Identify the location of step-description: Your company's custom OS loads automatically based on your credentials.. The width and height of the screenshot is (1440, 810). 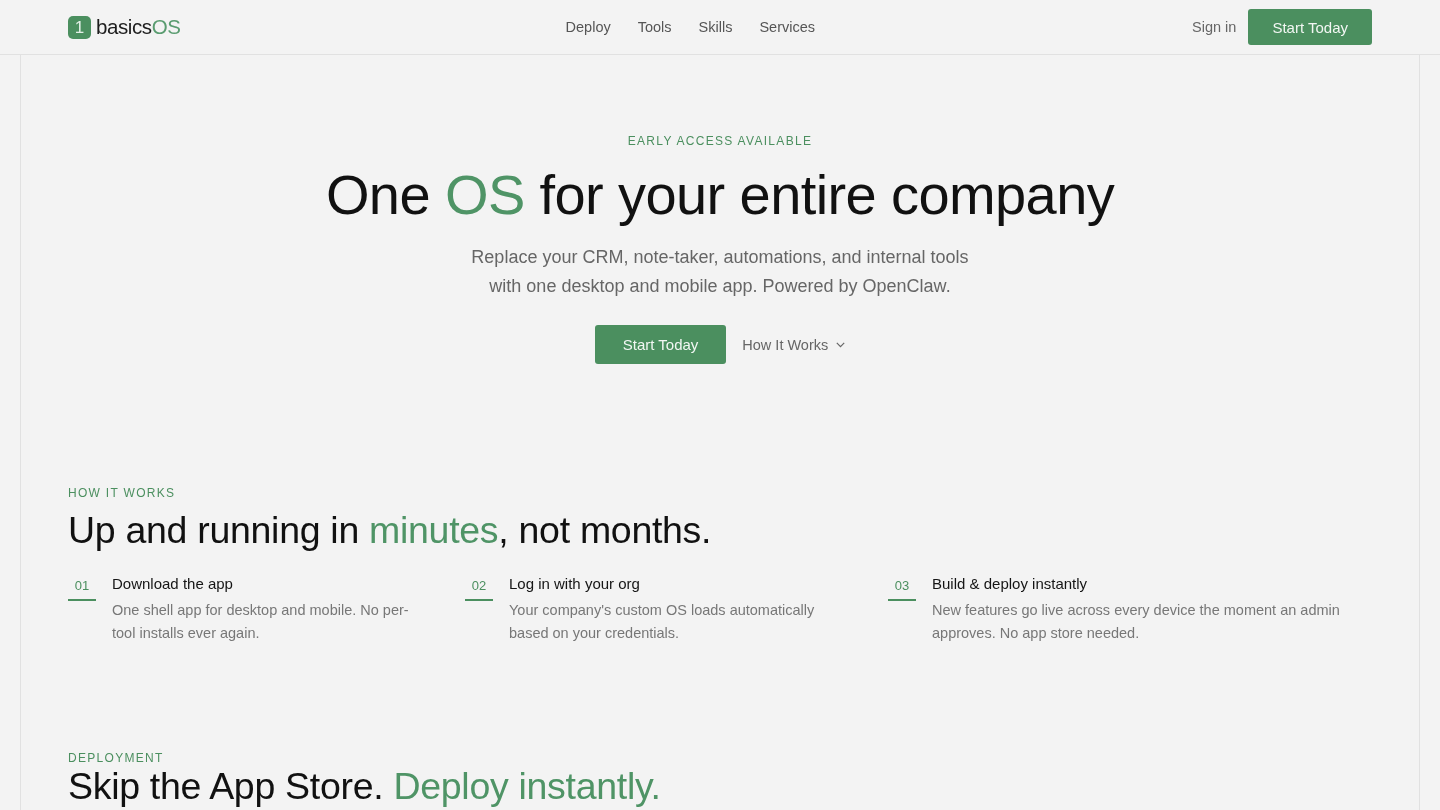
(662, 622).